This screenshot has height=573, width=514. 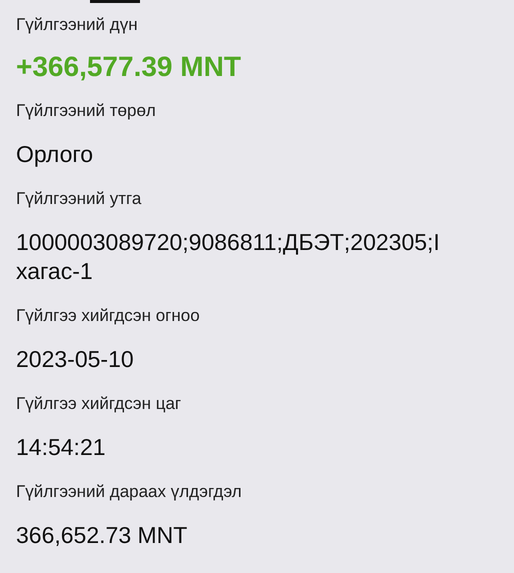 I want to click on field-label: Гүйлгээ хийгдсэн огноо, so click(x=108, y=316).